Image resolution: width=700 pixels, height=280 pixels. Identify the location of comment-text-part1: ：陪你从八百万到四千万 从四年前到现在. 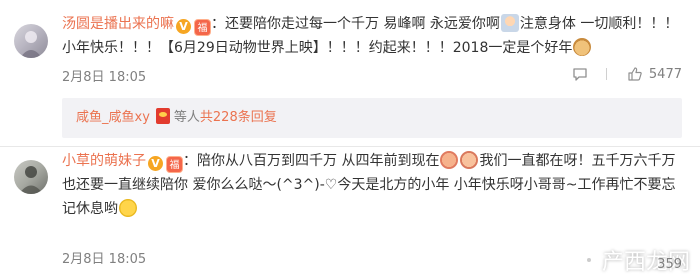
(311, 161).